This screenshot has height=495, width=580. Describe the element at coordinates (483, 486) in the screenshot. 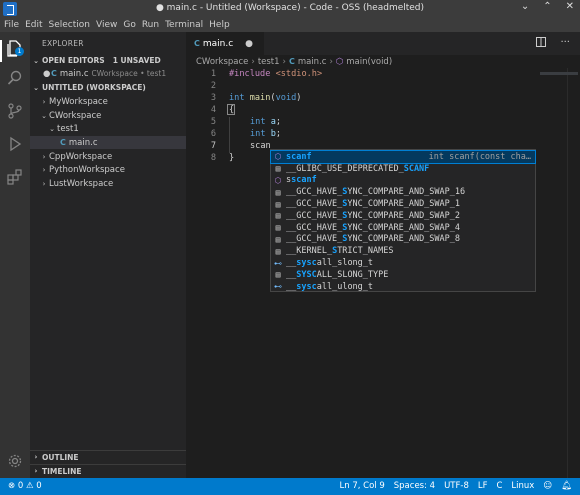

I see `end-of-line: LF` at that location.